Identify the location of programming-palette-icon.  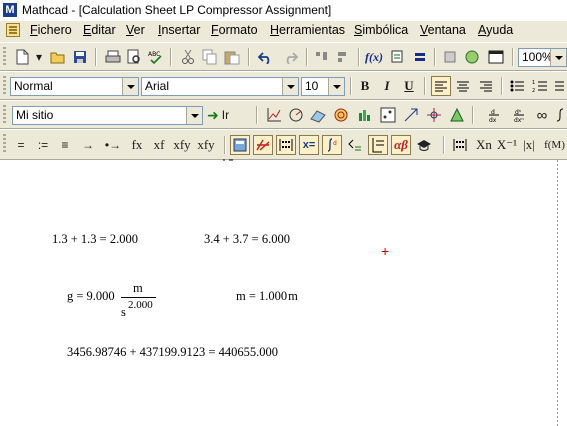
(378, 145).